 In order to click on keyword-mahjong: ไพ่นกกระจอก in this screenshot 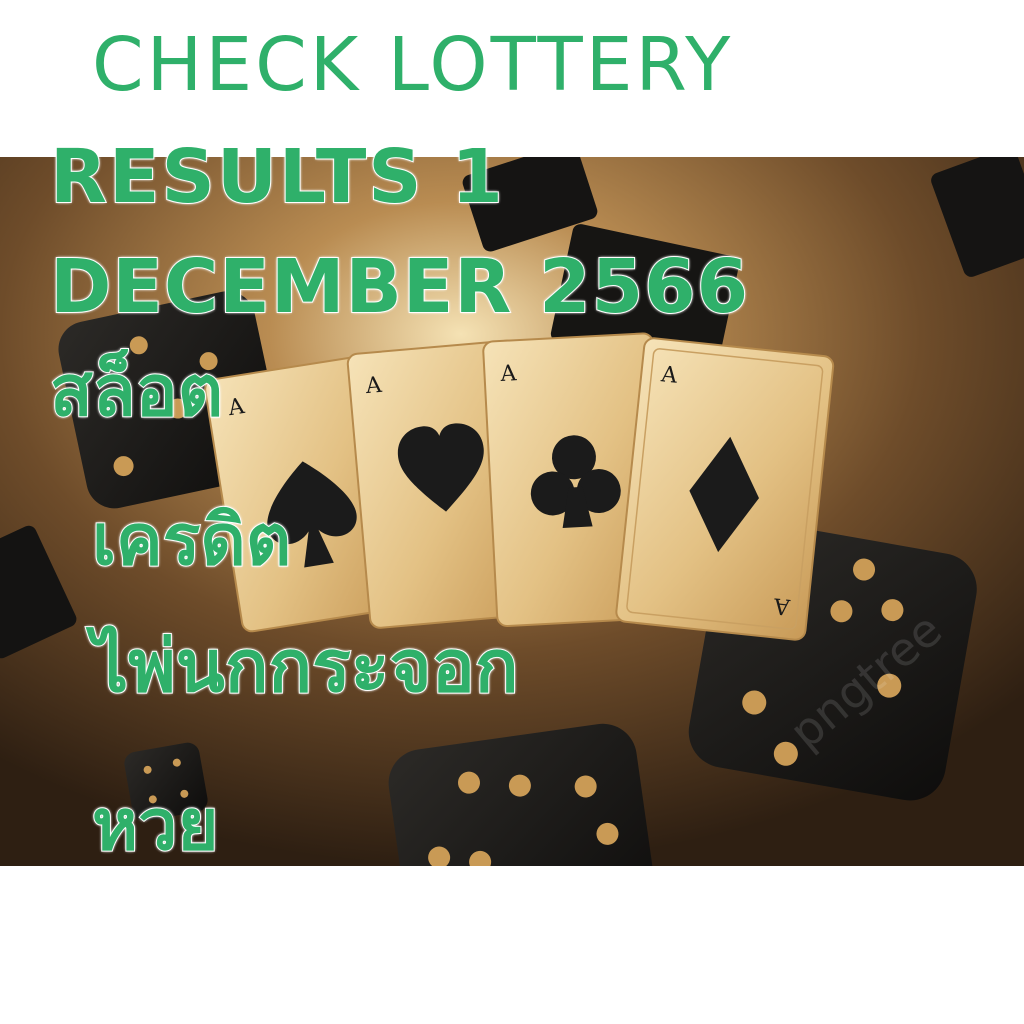, I will do `click(305, 666)`.